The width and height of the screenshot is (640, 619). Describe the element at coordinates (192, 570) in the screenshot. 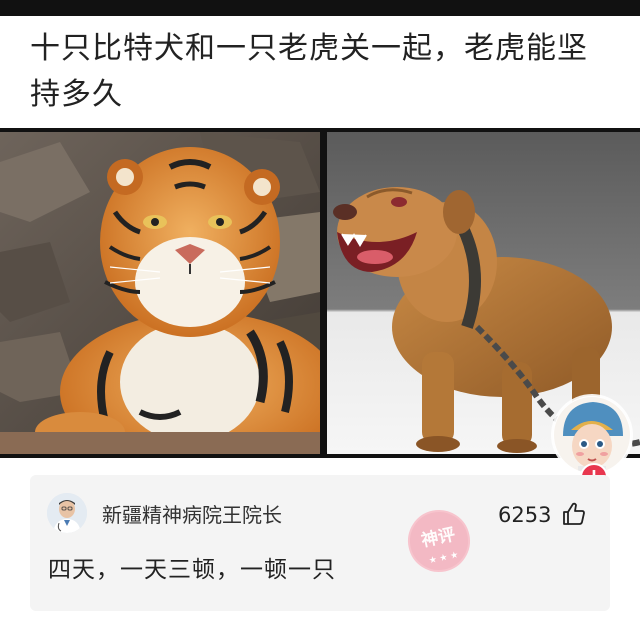

I see `comment-body: 四天，一天三顿，一顿一只` at that location.